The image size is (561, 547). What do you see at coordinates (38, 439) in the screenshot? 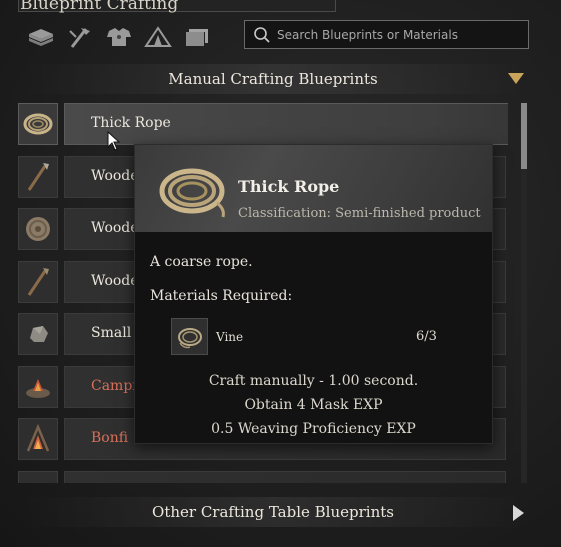
I see `bonfire-icon` at bounding box center [38, 439].